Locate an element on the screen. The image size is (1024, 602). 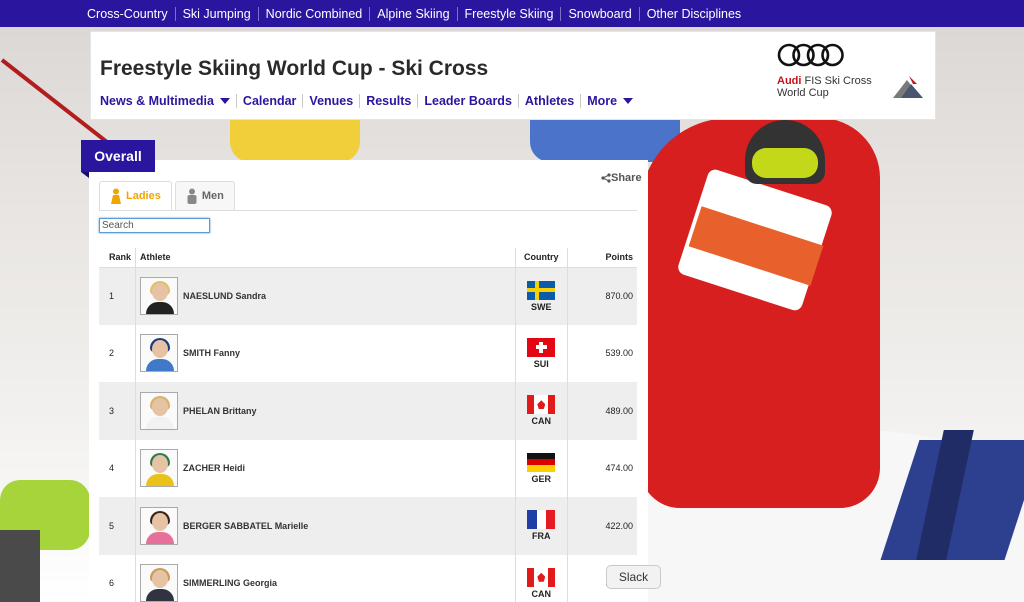
audi-rings-icon is located at coordinates (810, 55).